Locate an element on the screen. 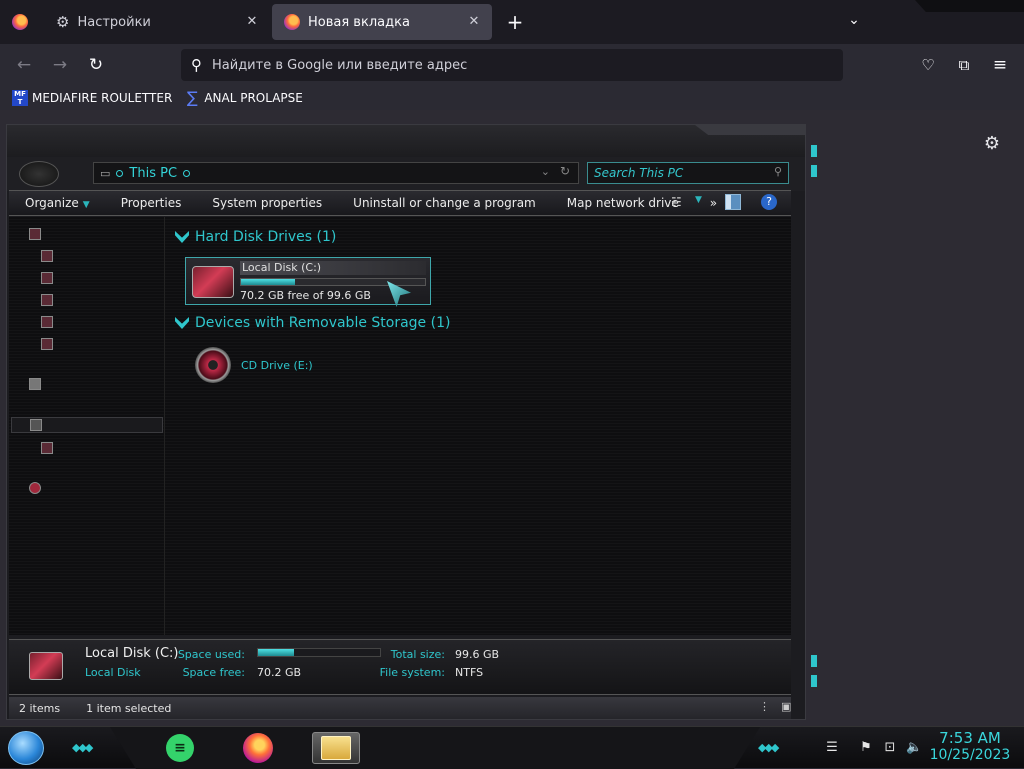 This screenshot has width=1024, height=769. sigma-icon: ∑ is located at coordinates (192, 97).